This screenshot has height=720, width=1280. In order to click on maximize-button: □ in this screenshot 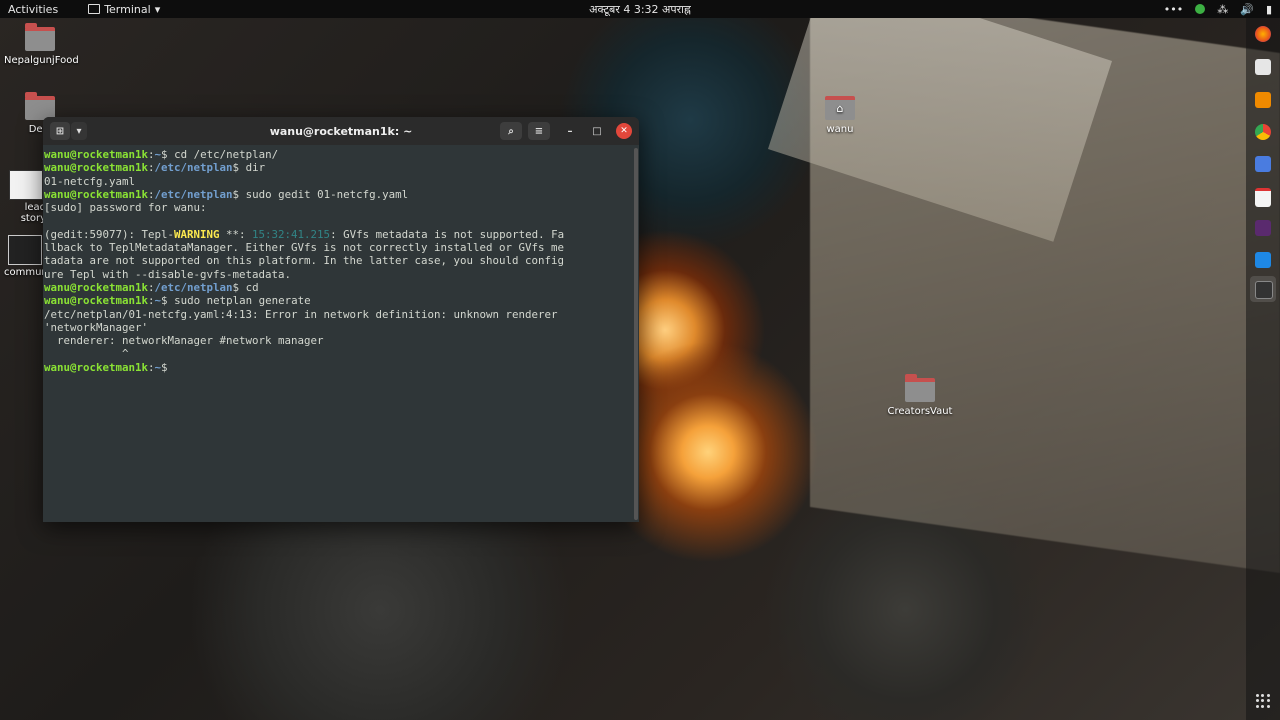, I will do `click(597, 131)`.